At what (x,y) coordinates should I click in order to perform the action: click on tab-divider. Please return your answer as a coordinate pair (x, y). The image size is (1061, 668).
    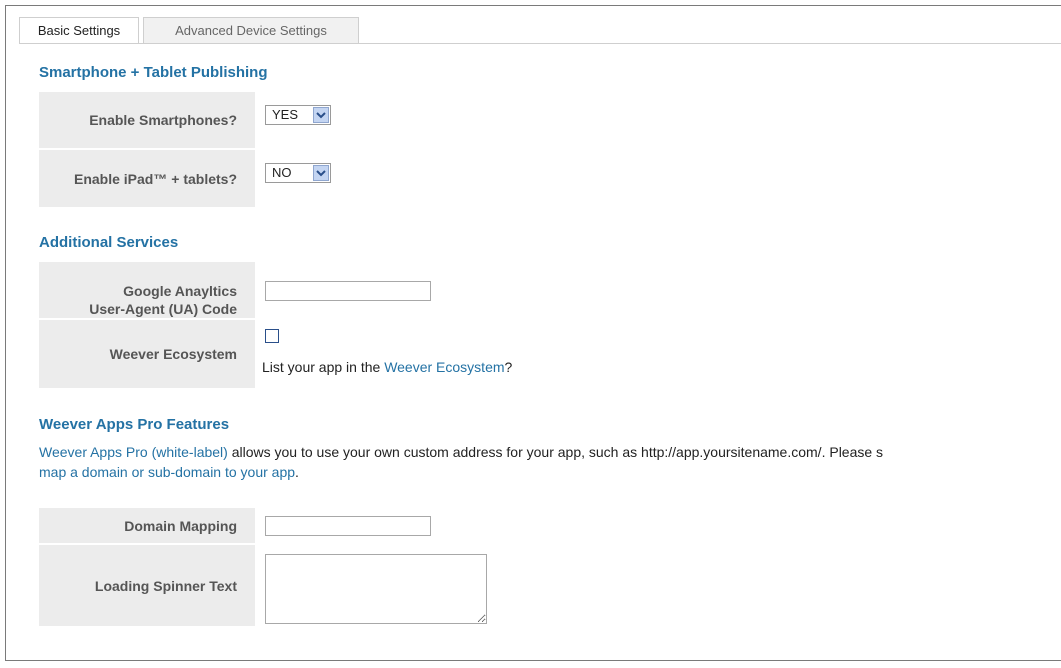
    Looking at the image, I should click on (540, 43).